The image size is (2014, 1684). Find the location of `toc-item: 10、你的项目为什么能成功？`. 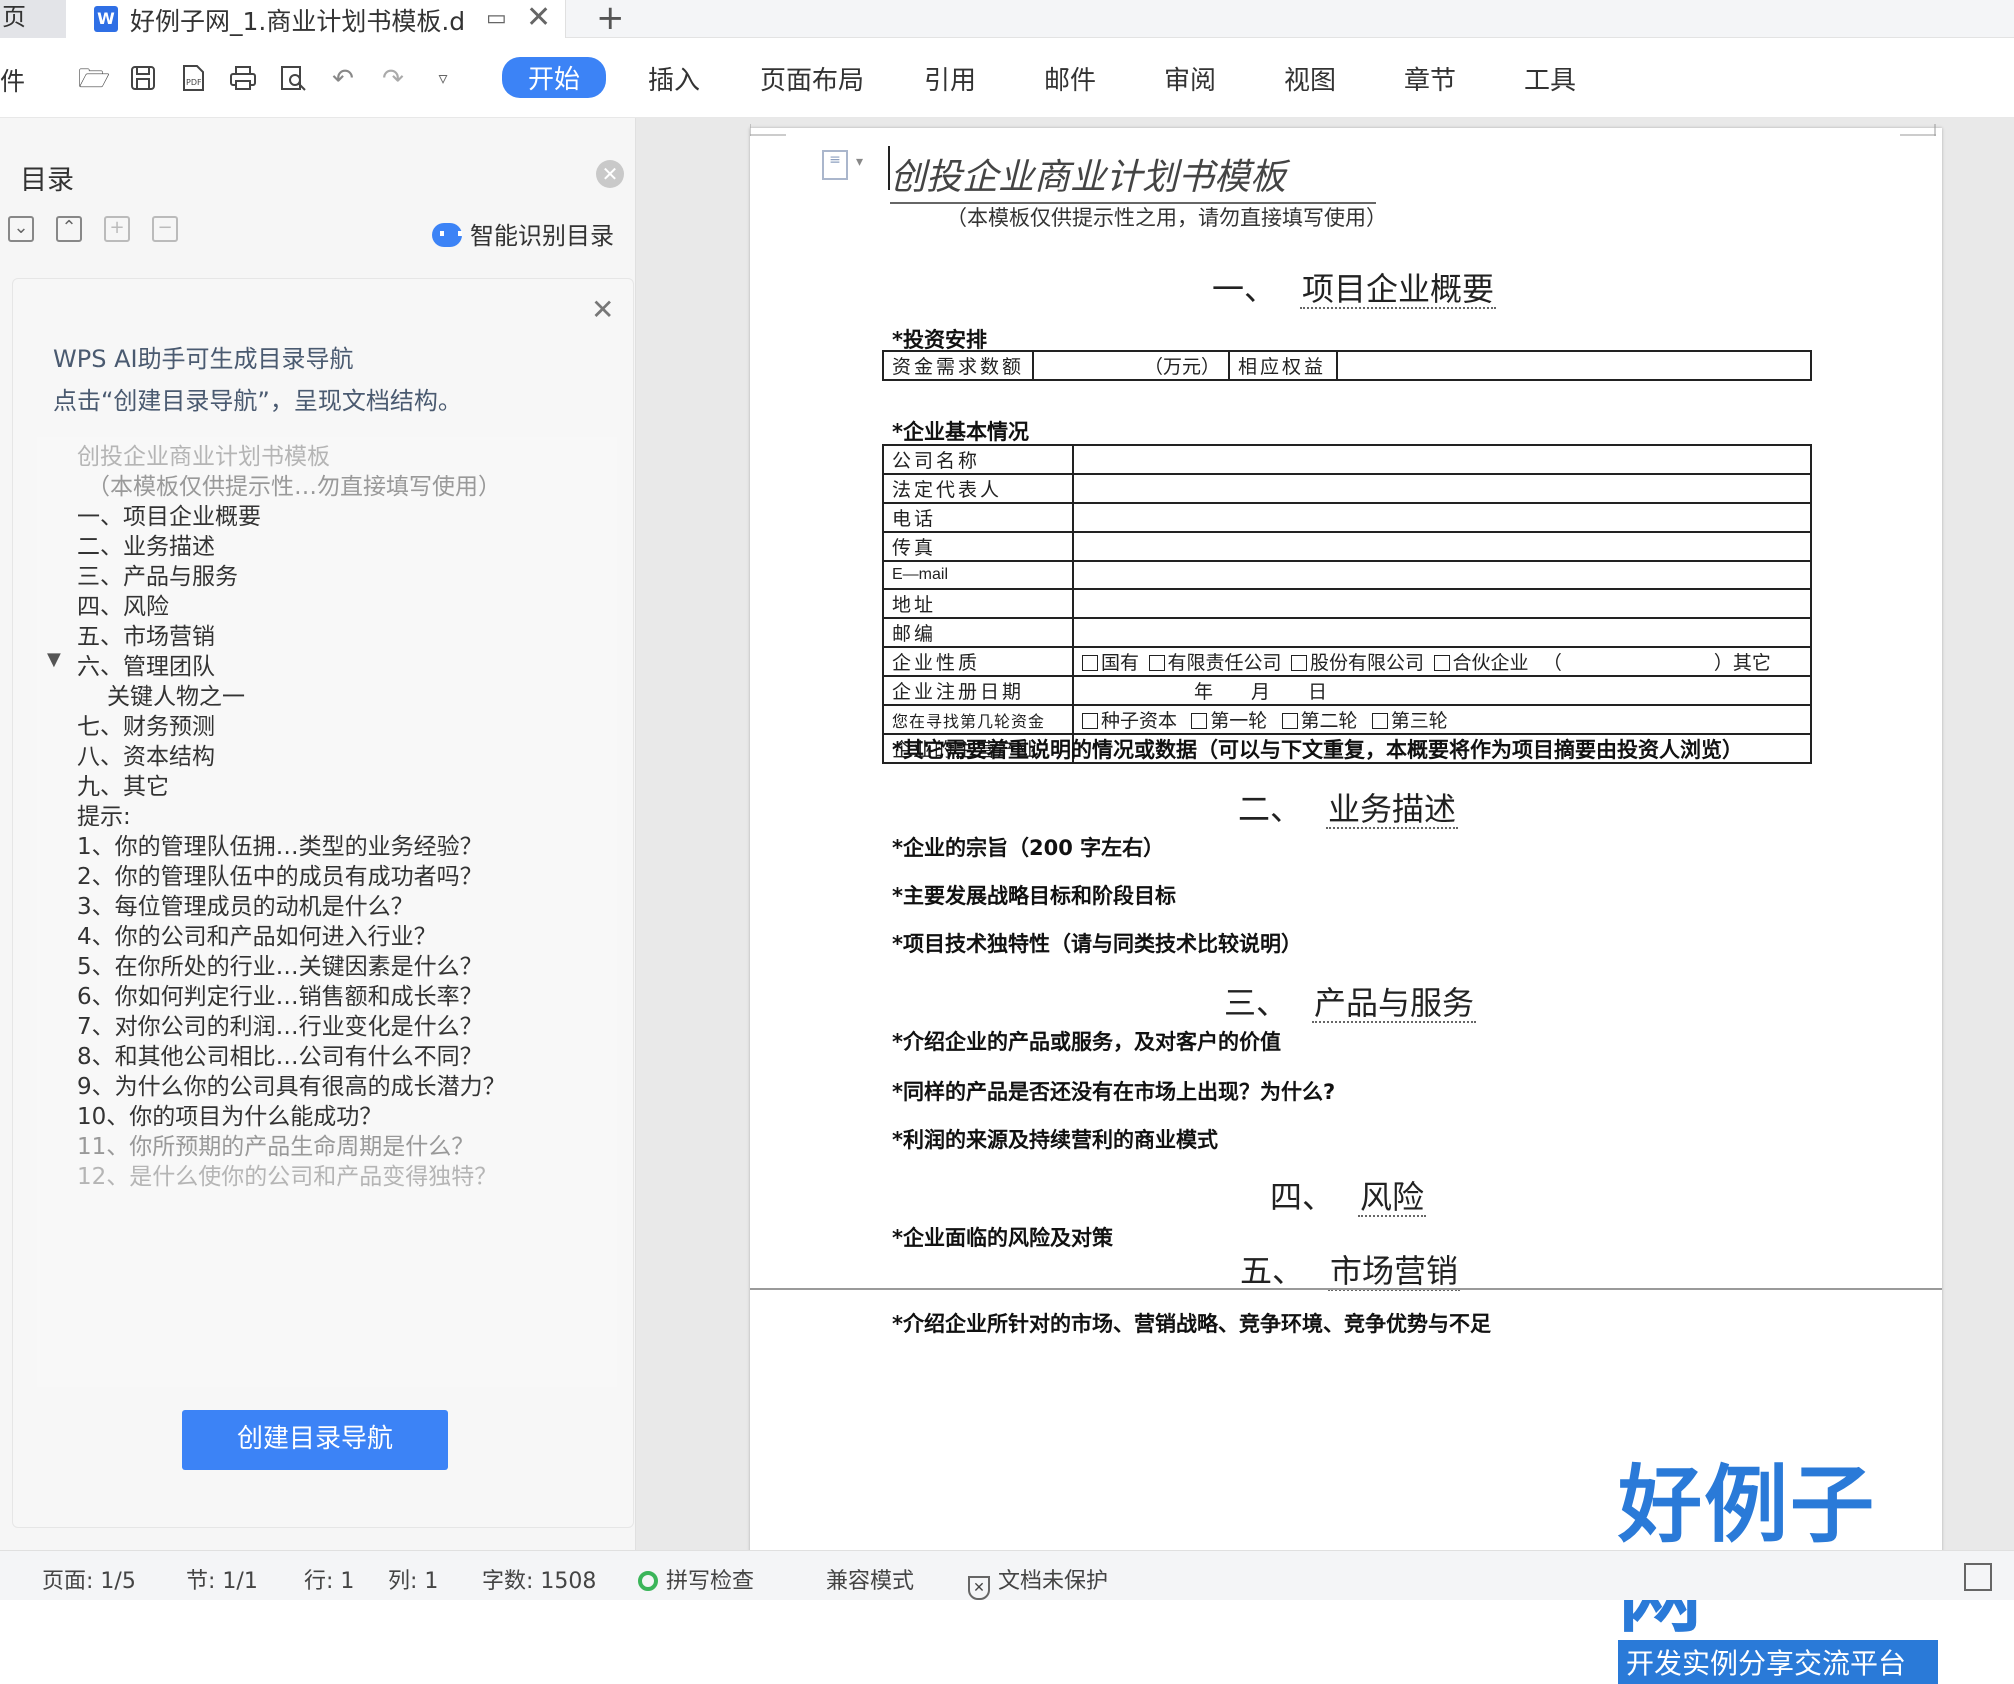

toc-item: 10、你的项目为什么能成功？ is located at coordinates (229, 1114).